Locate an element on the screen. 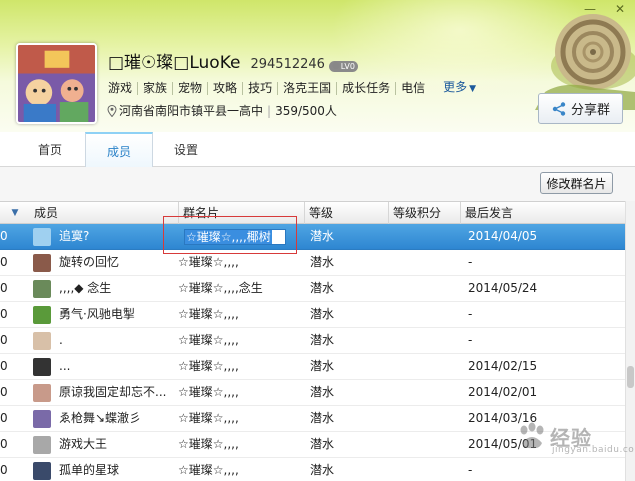 The image size is (635, 481). share-group-button: 分享群 is located at coordinates (580, 108).